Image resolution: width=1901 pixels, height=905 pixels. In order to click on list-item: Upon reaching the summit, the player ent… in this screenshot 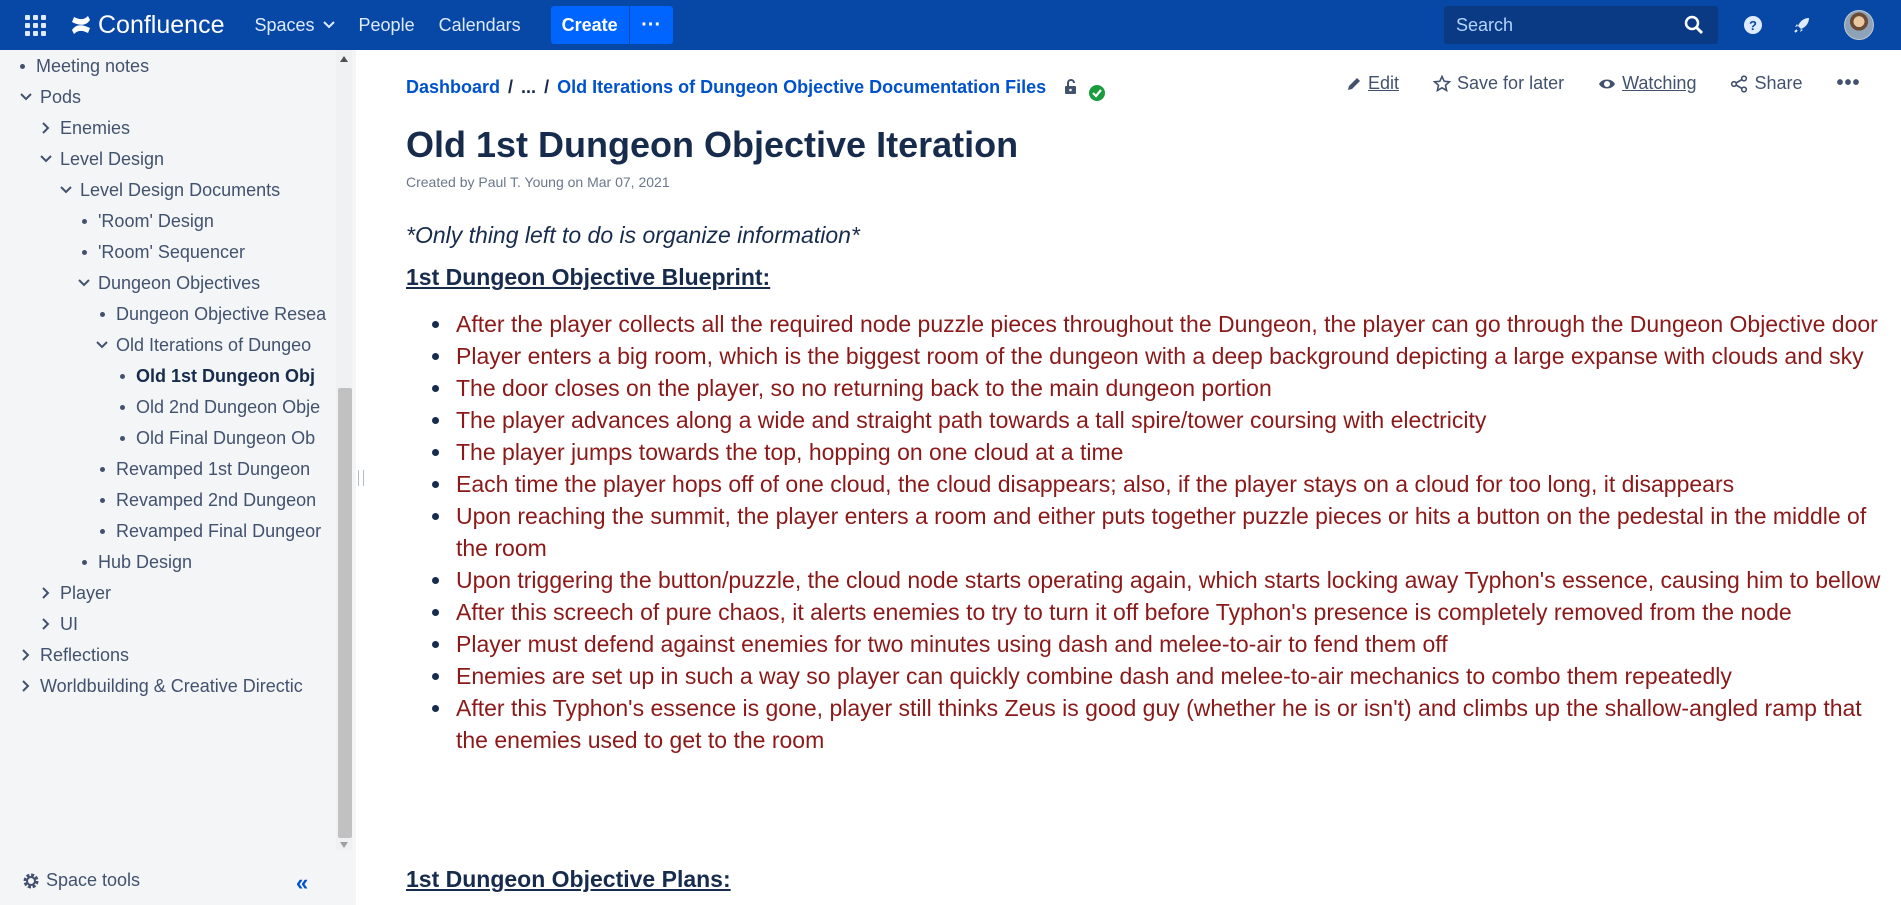, I will do `click(1159, 532)`.